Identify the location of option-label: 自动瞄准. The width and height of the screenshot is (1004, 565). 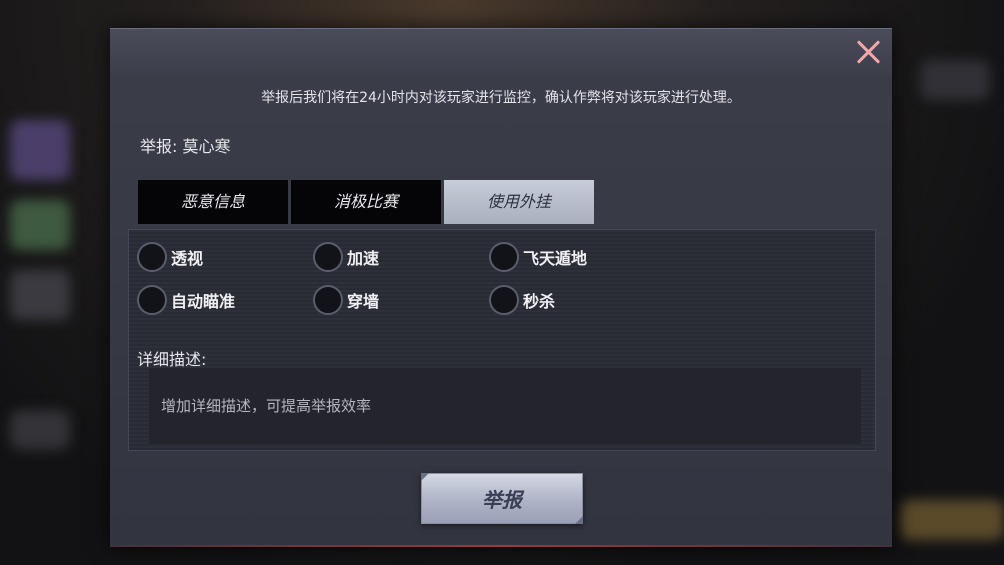
(203, 301).